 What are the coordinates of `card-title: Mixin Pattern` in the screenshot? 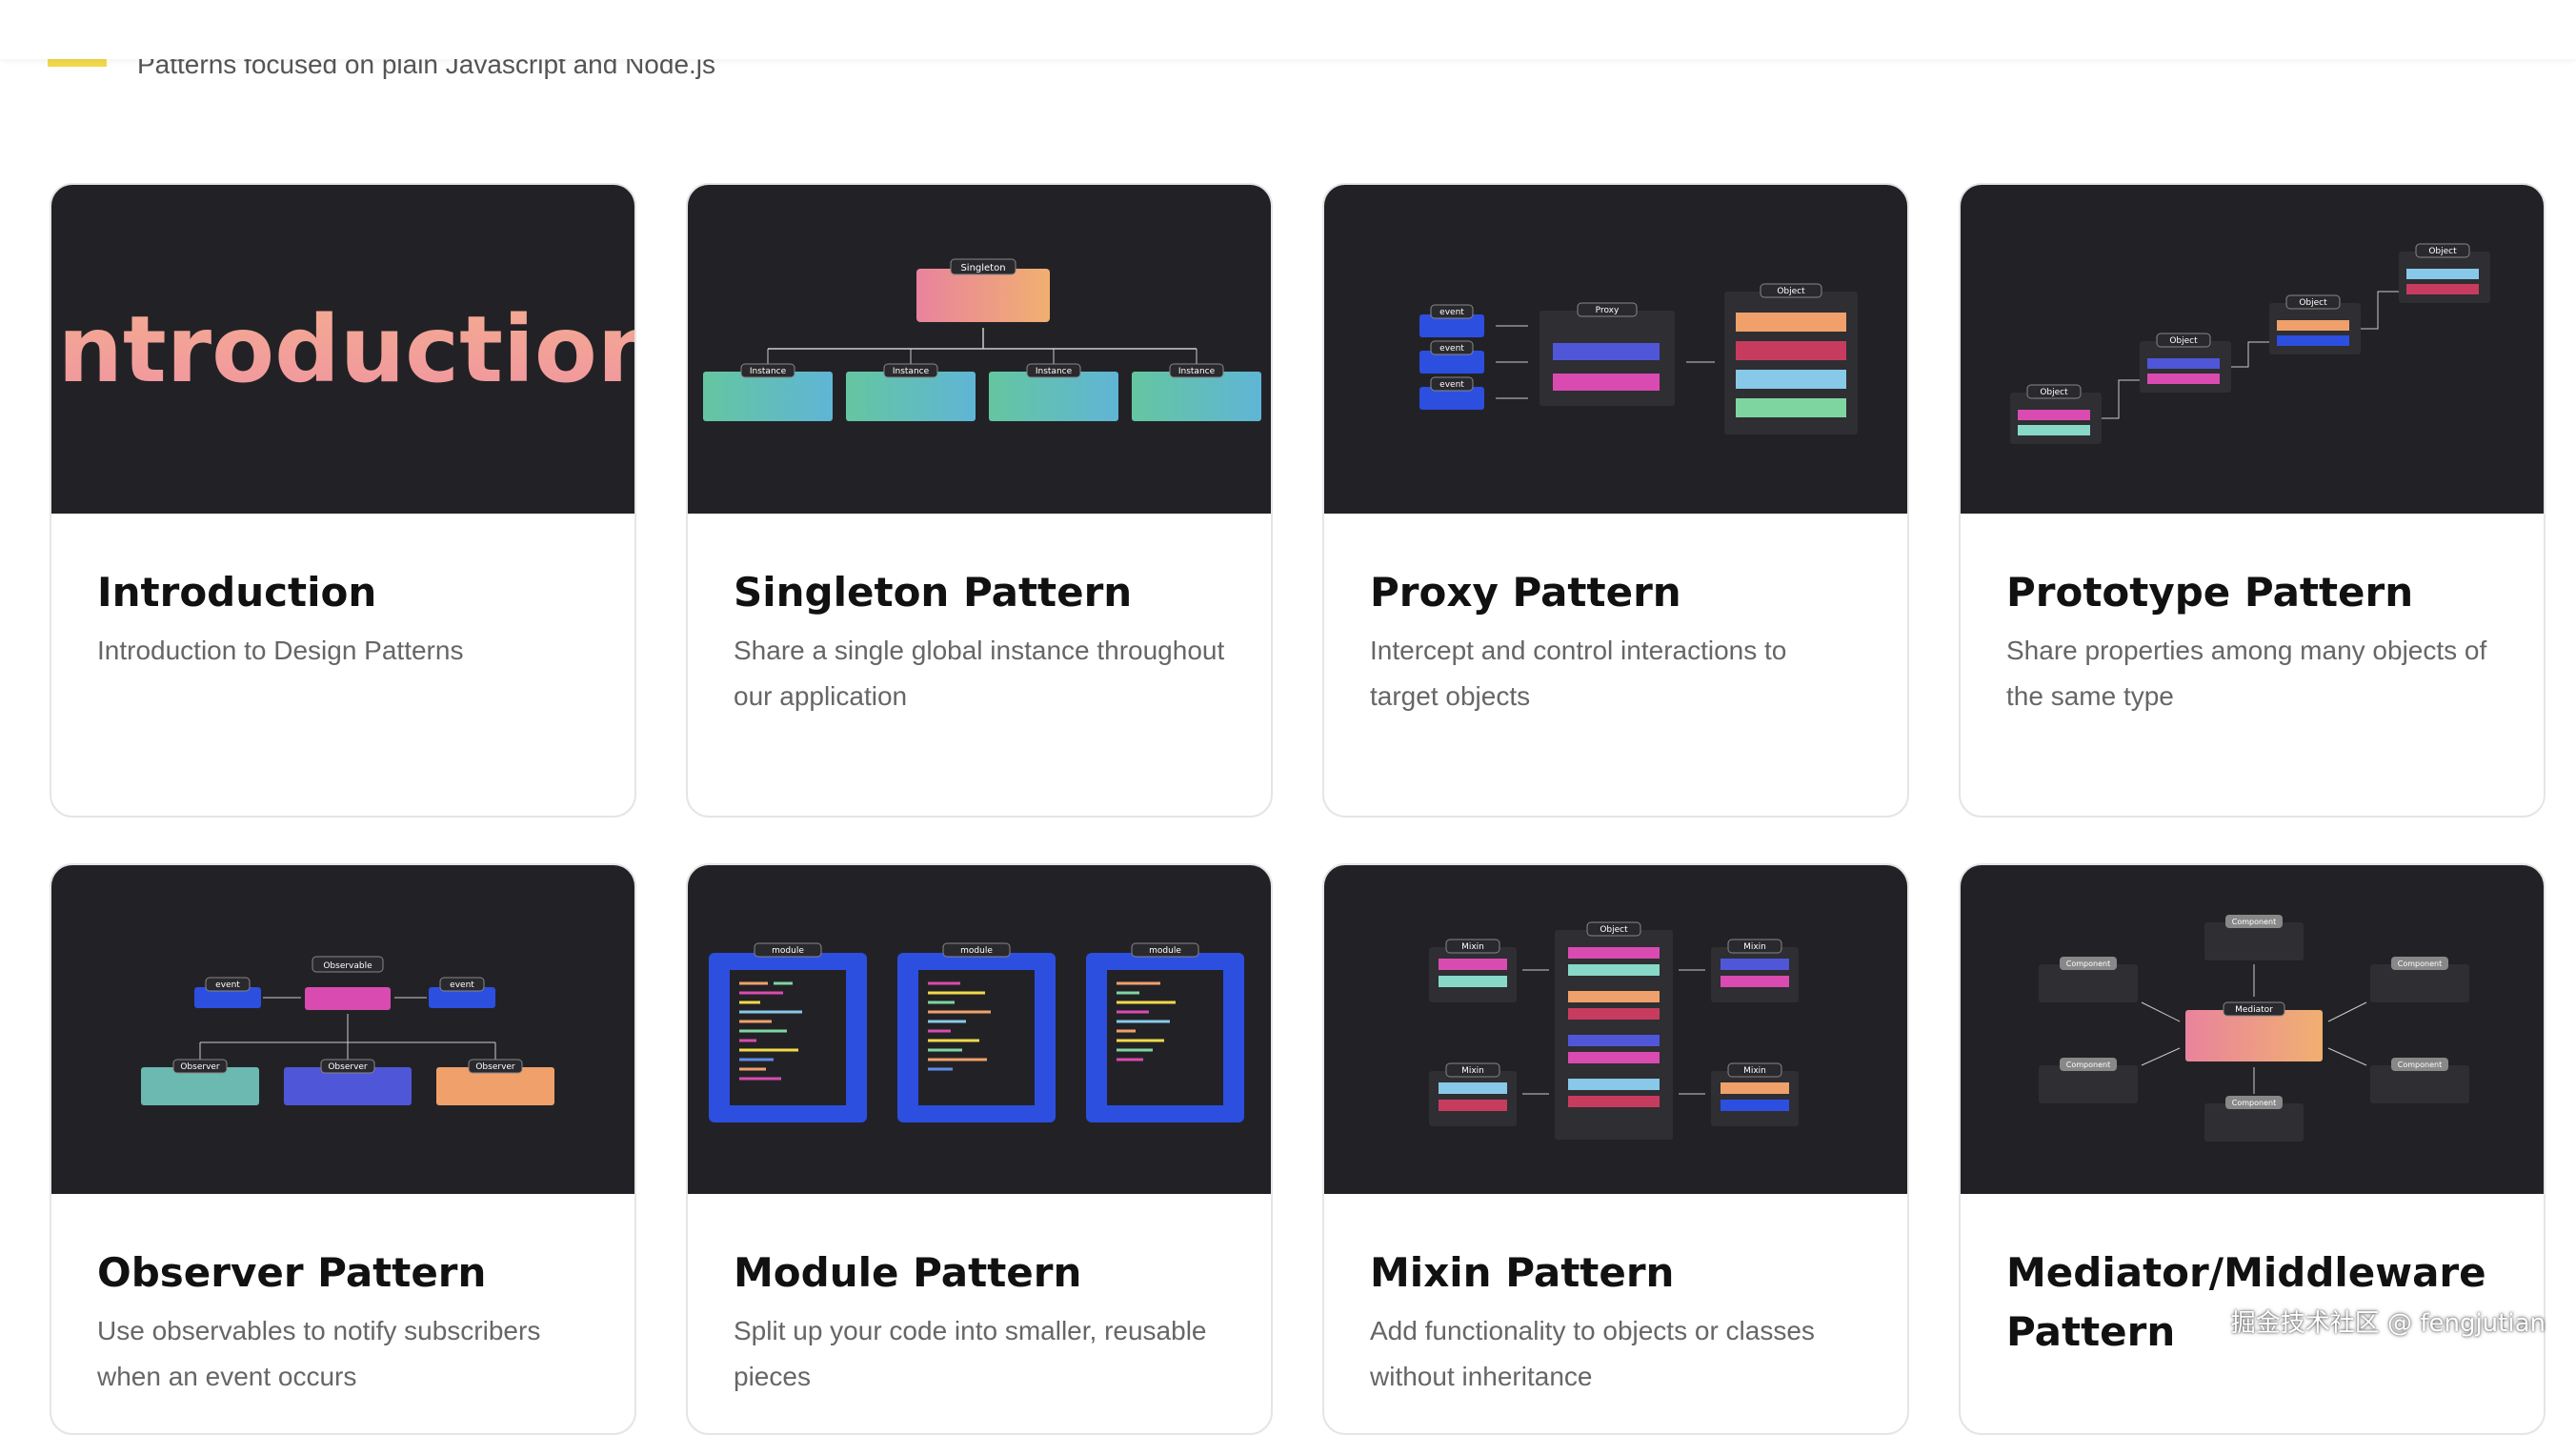 It's located at (1523, 1272).